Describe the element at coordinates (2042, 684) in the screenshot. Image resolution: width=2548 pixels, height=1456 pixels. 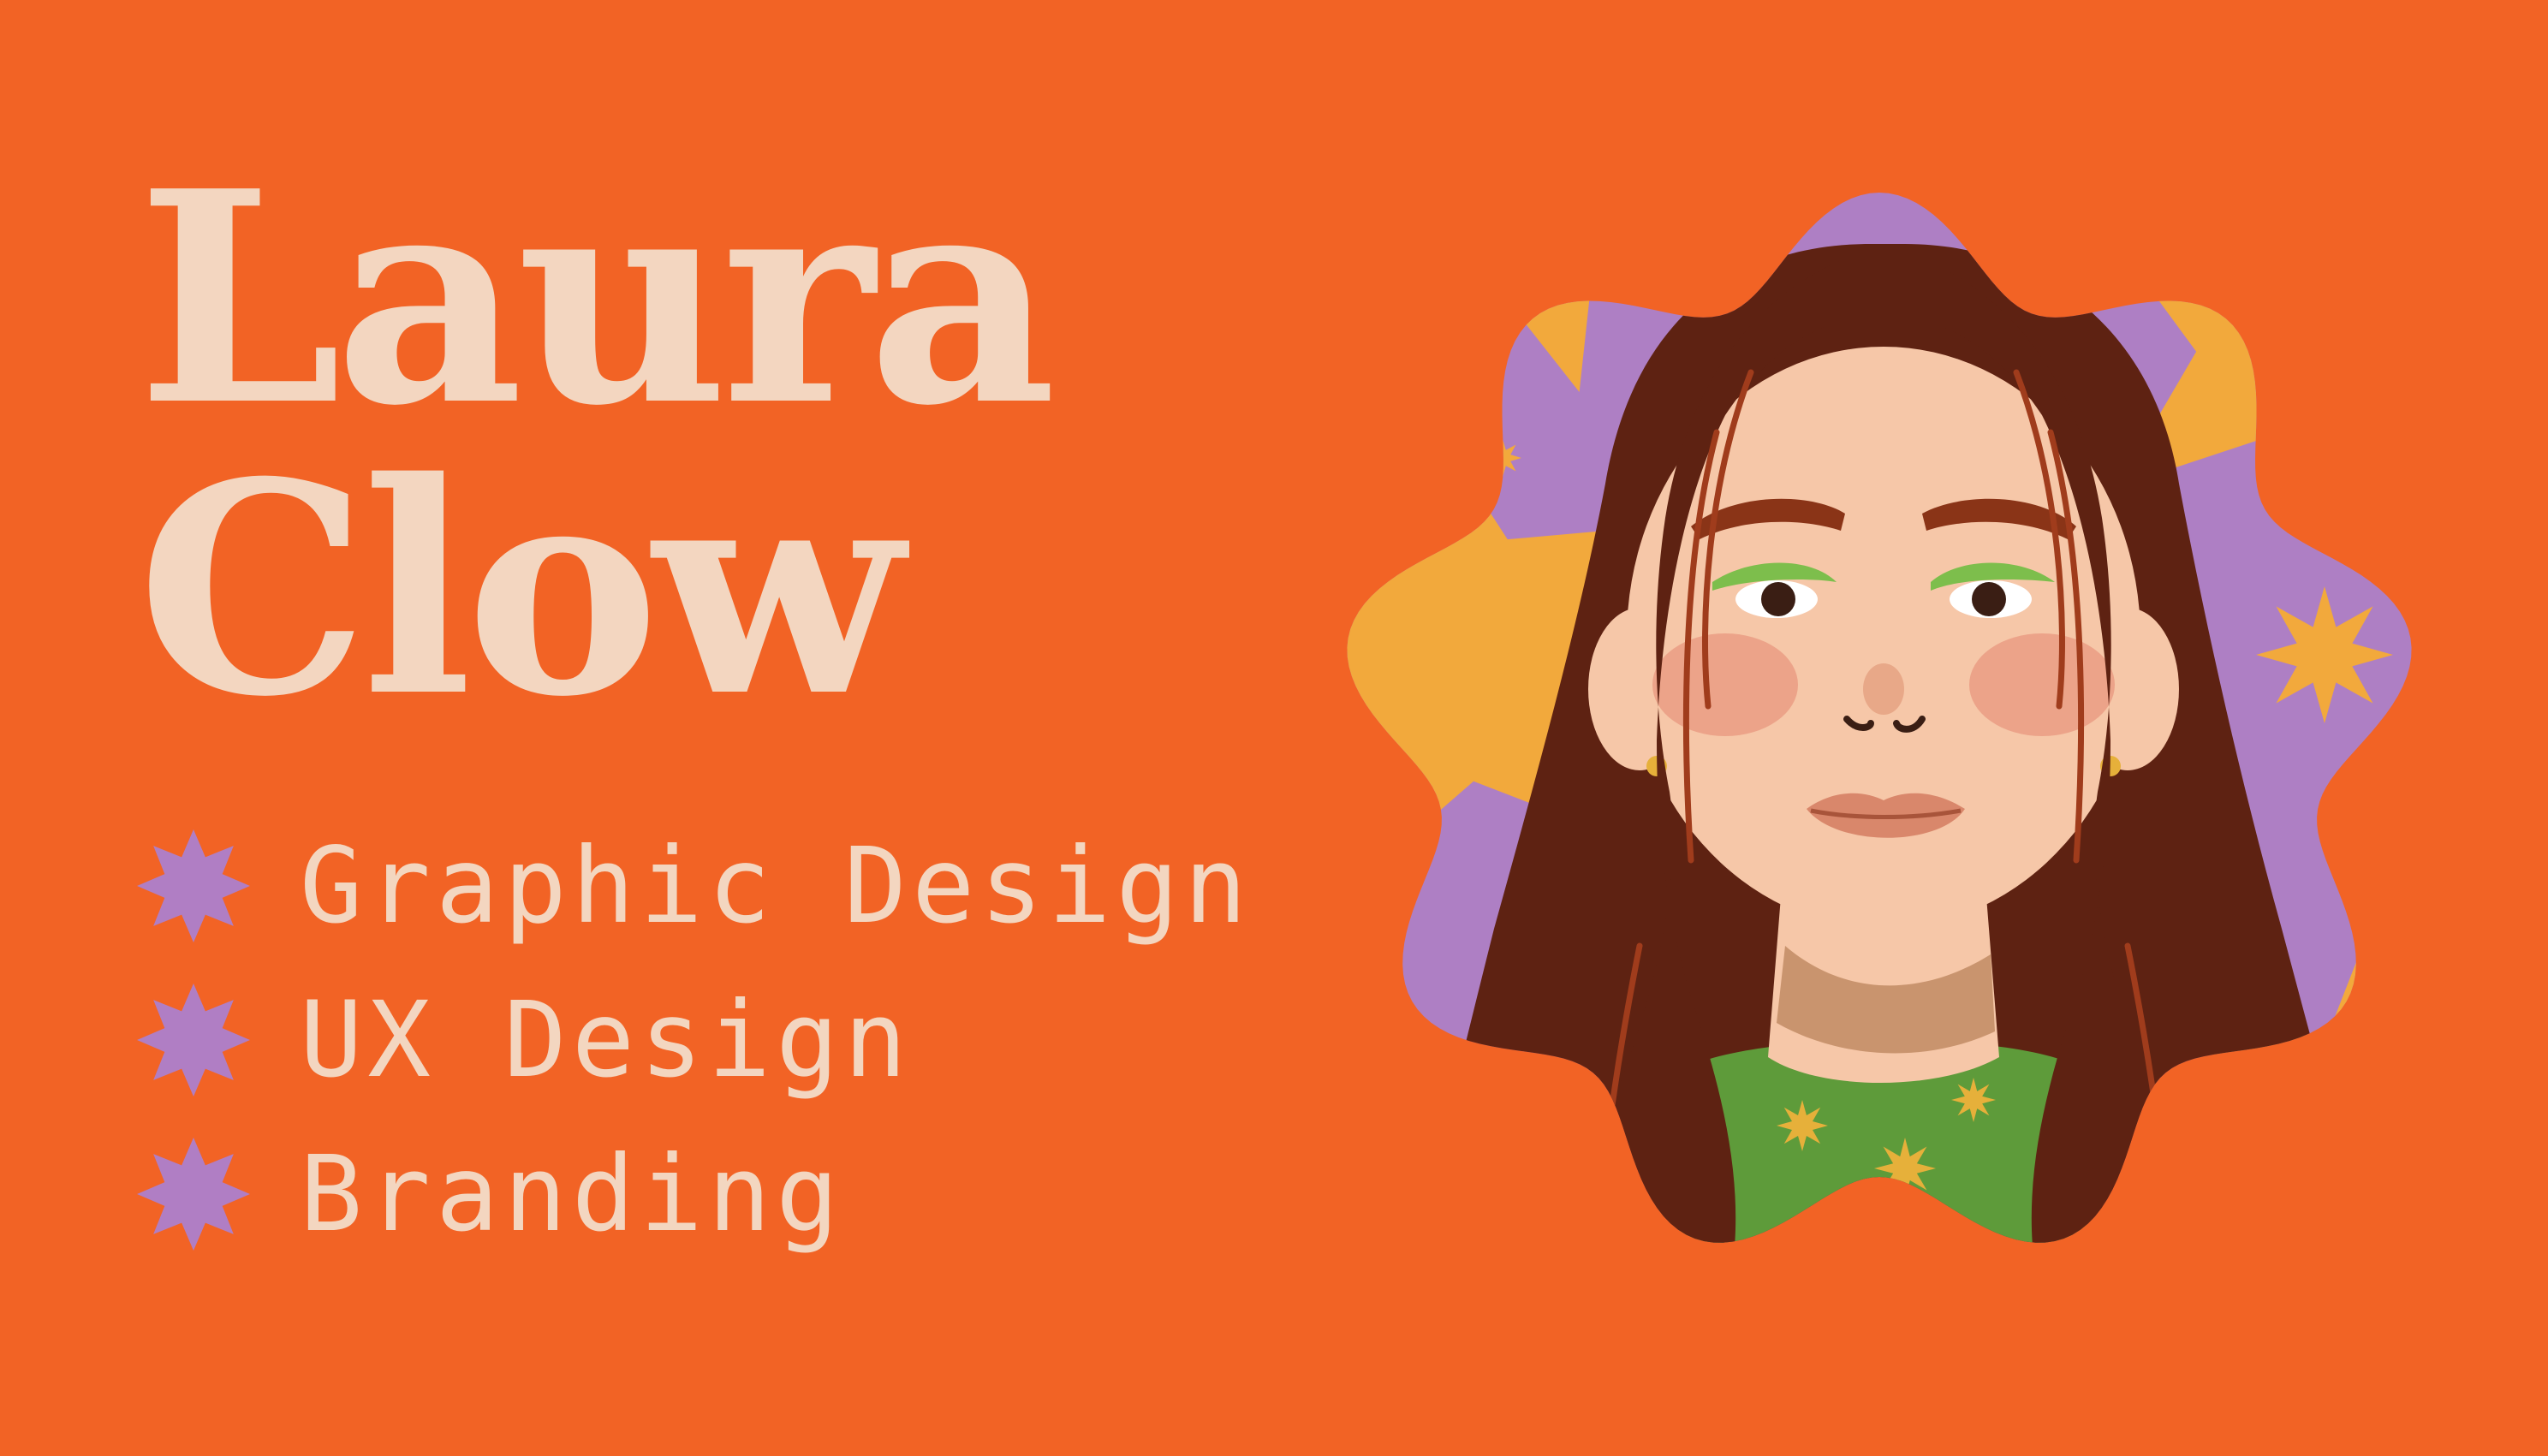
I see `right-blush` at that location.